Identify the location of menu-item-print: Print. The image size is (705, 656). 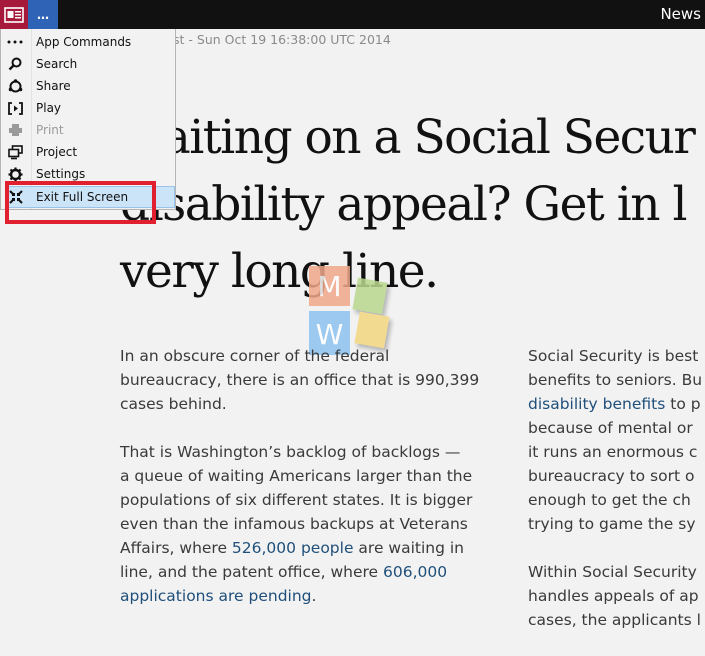
(88, 130).